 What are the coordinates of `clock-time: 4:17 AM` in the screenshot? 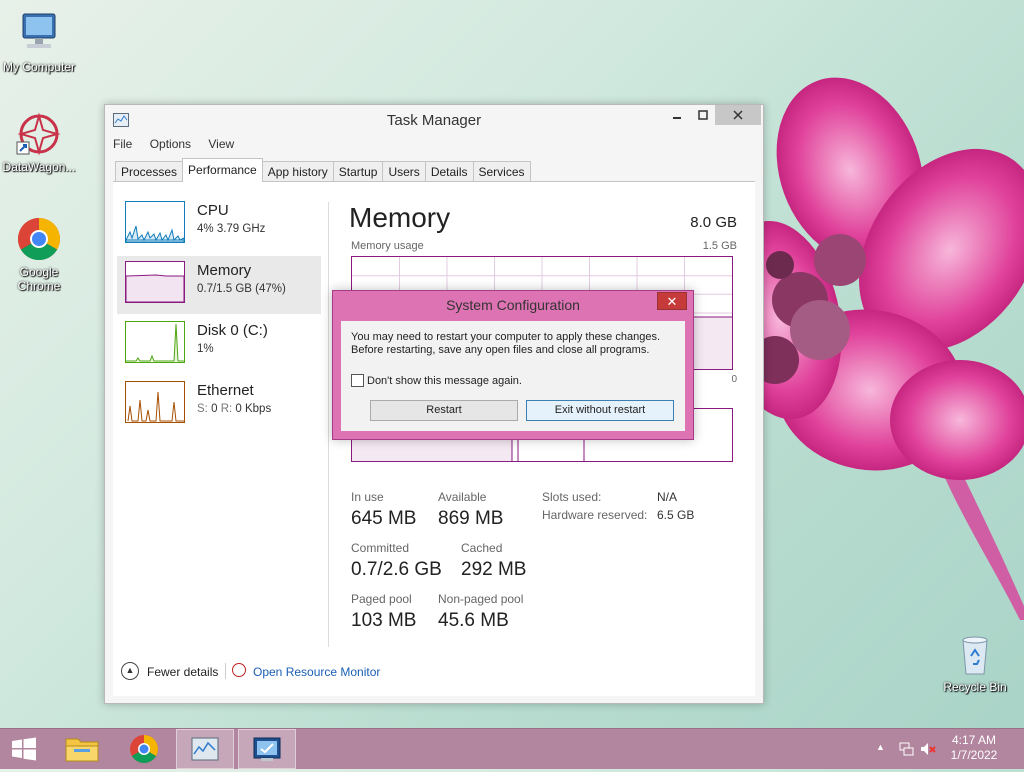 It's located at (974, 740).